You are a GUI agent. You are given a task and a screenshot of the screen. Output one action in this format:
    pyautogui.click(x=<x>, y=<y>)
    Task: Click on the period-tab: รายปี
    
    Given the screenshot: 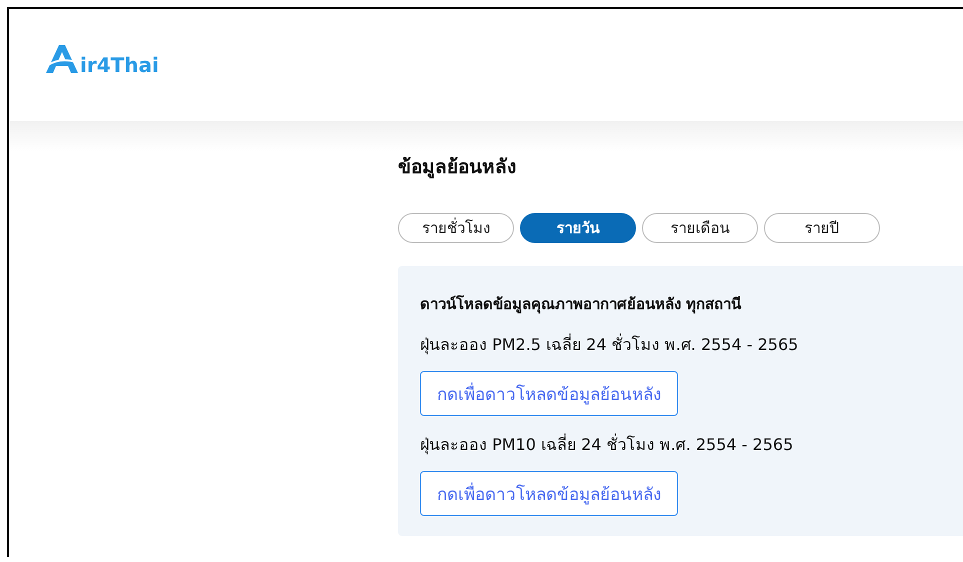 What is the action you would take?
    pyautogui.click(x=822, y=228)
    